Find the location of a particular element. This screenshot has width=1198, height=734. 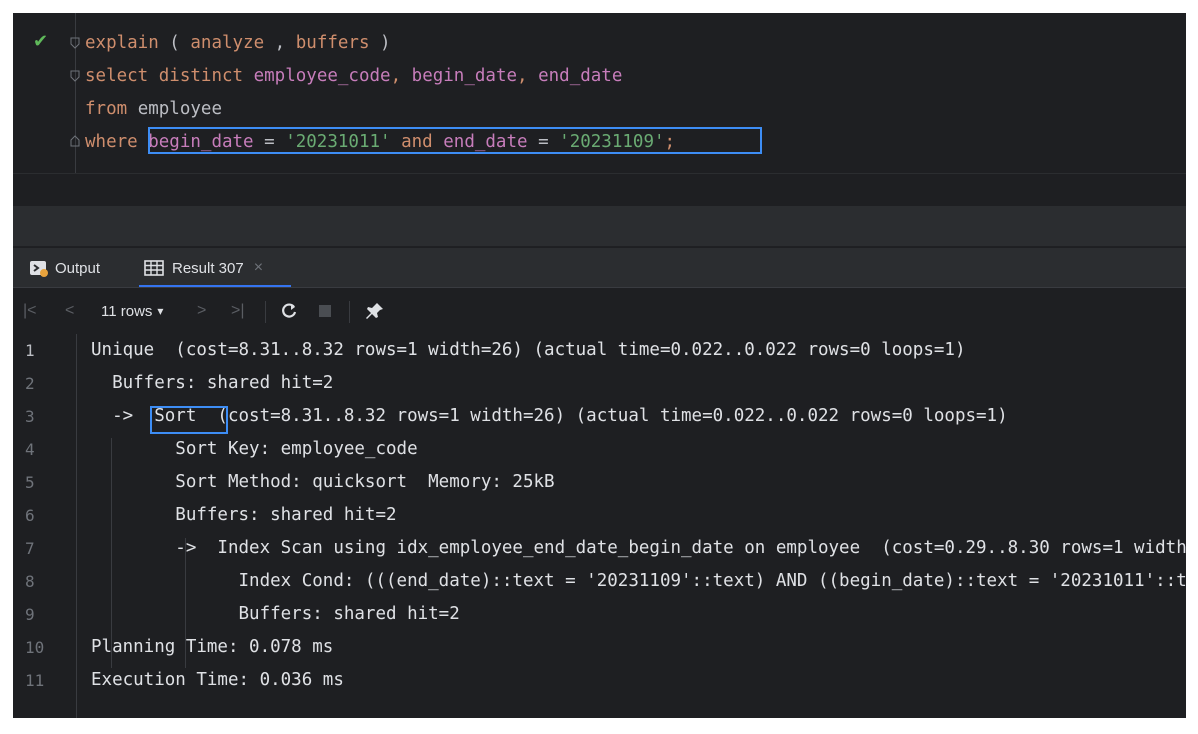

code-token: from is located at coordinates (106, 109).